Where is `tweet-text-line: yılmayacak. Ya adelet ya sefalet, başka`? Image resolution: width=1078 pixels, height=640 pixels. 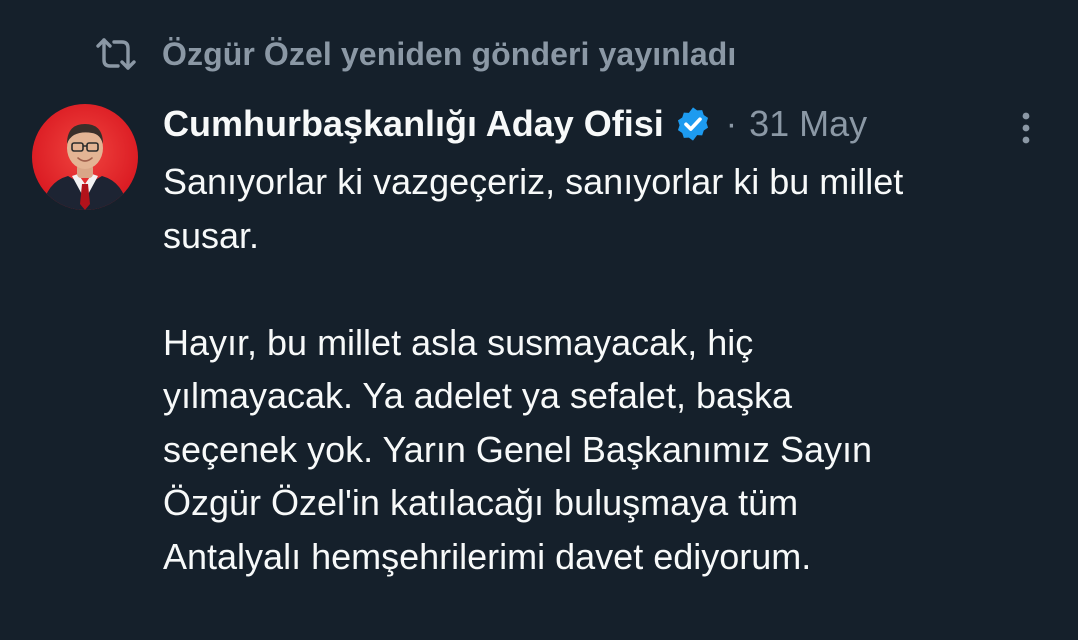 tweet-text-line: yılmayacak. Ya adelet ya sefalet, başka is located at coordinates (478, 395).